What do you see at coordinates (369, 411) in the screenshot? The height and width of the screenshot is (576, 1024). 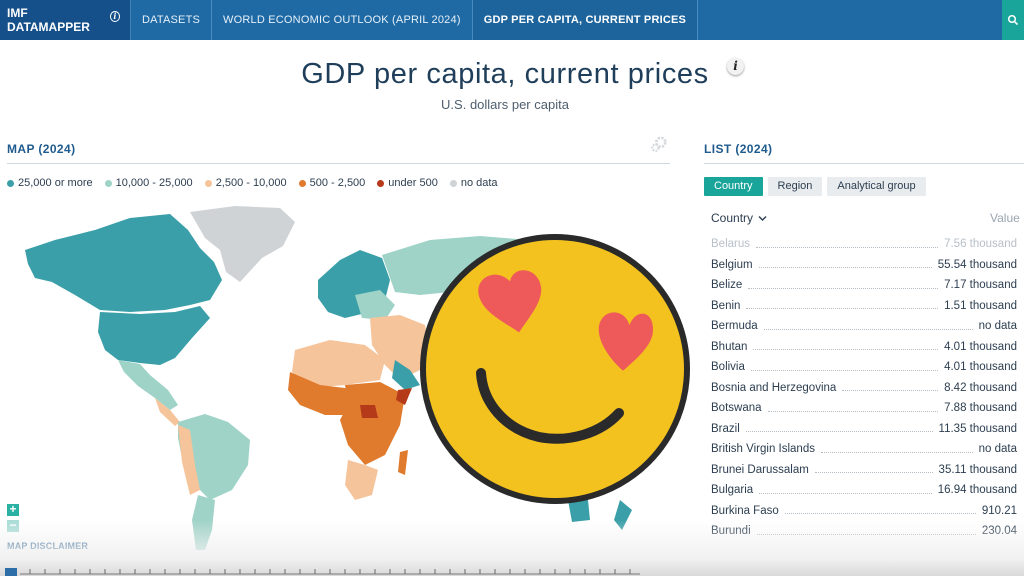 I see `south-sudan-region` at bounding box center [369, 411].